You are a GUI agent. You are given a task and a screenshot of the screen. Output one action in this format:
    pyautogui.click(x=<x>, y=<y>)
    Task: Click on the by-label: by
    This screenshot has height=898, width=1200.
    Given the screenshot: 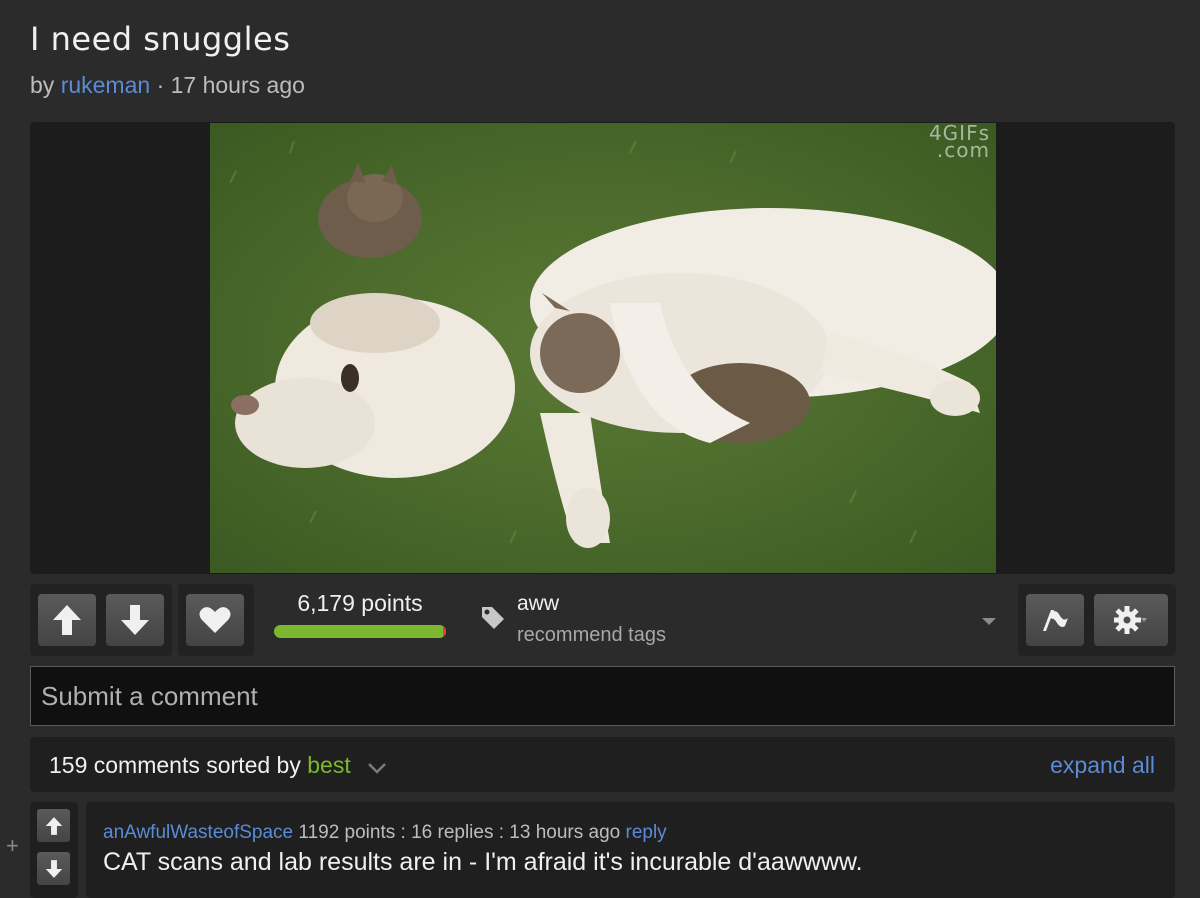 What is the action you would take?
    pyautogui.click(x=42, y=85)
    